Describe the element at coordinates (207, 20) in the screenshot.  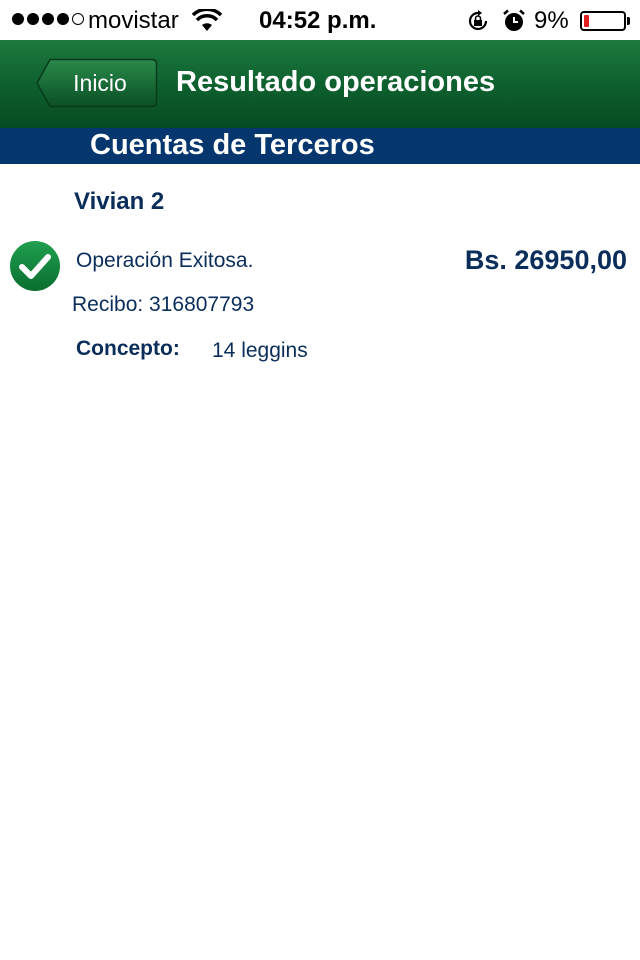
I see `wifi-icon` at that location.